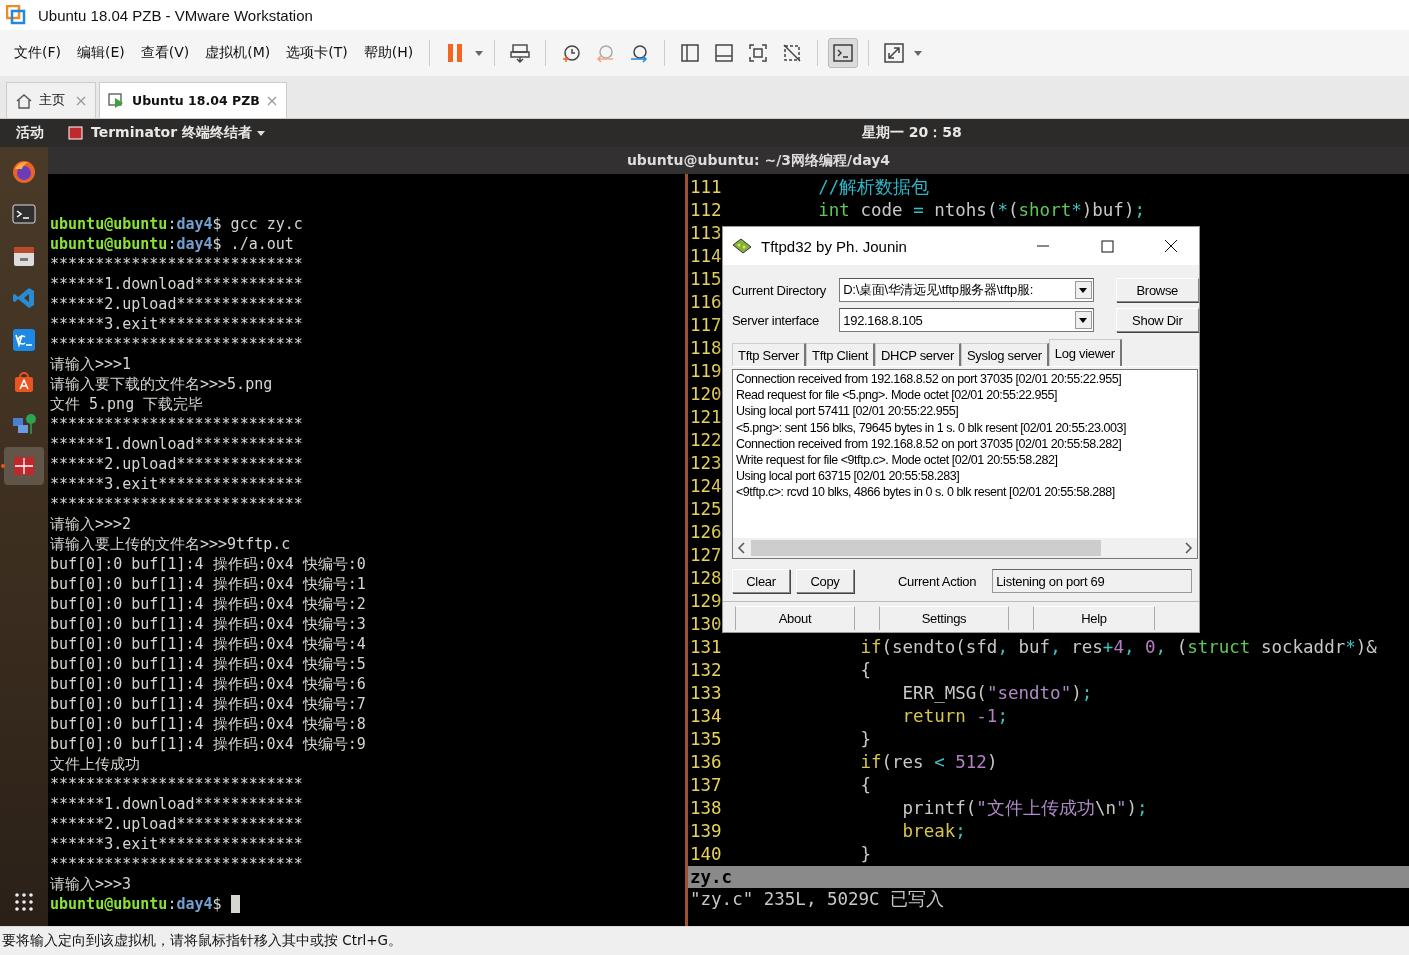 This screenshot has width=1409, height=955. What do you see at coordinates (24, 424) in the screenshot?
I see `network-computers-icon` at bounding box center [24, 424].